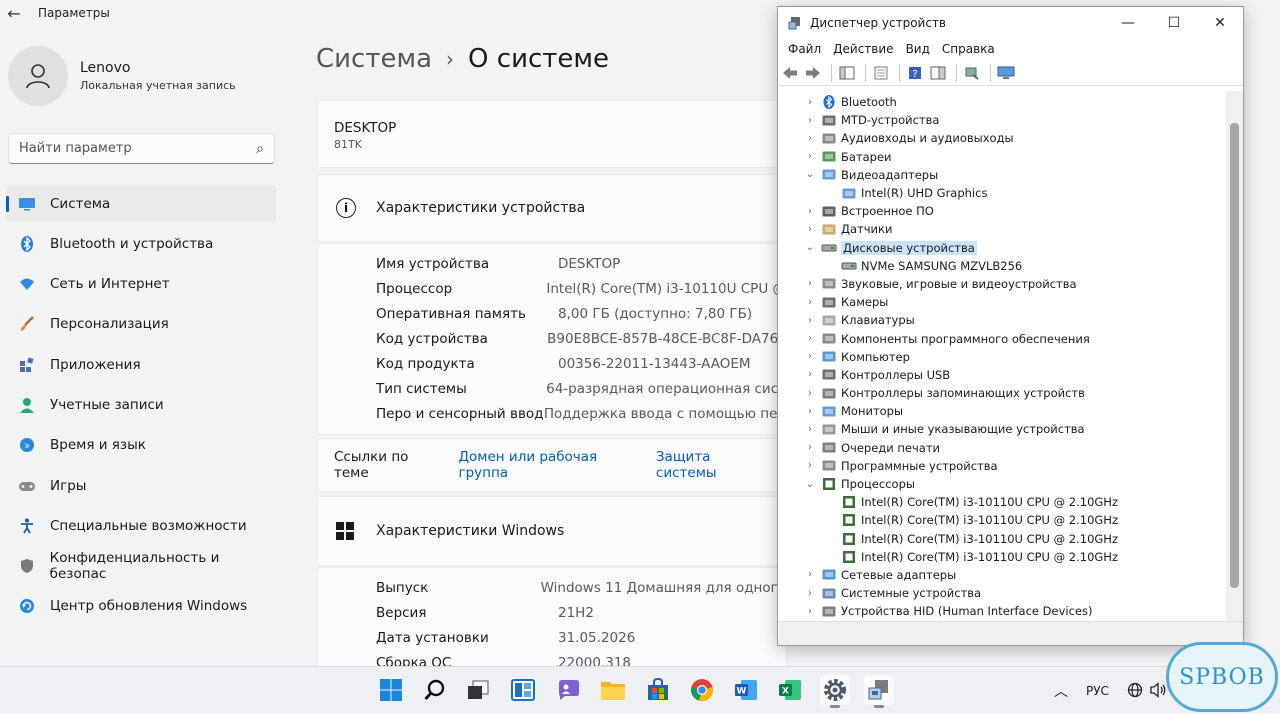  I want to click on tree-category: › Звуковые, игровые и видеоустройства, so click(1002, 284).